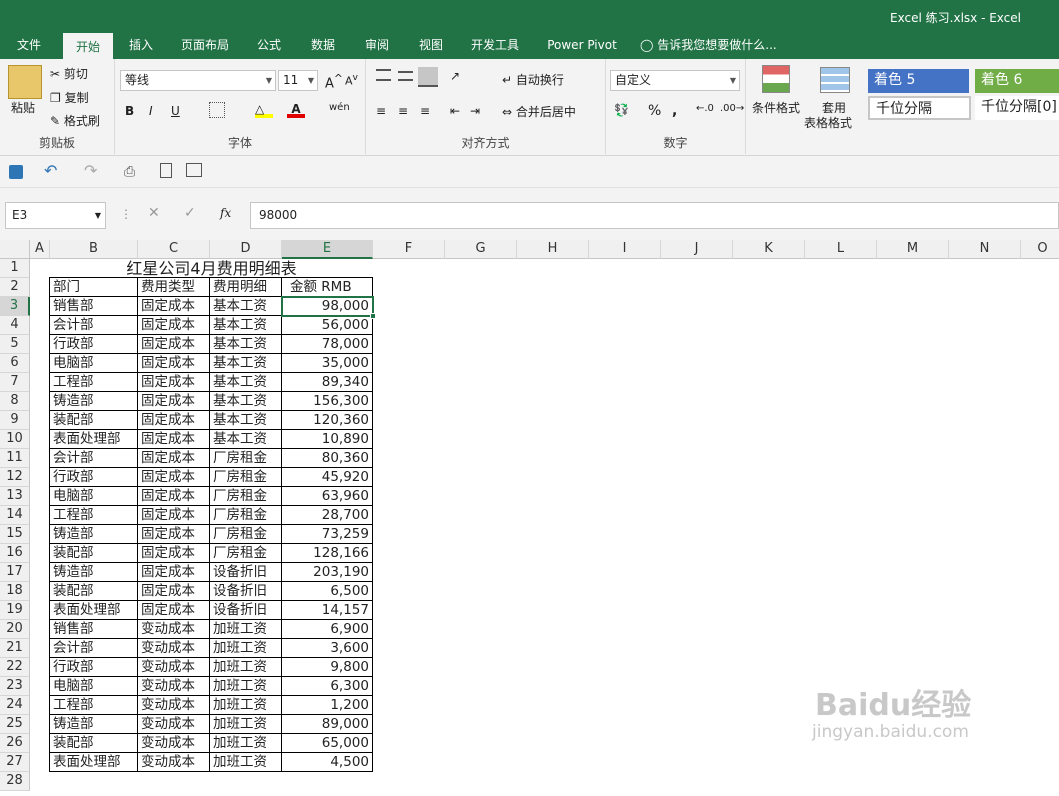 This screenshot has height=796, width=1059. What do you see at coordinates (15, 610) in the screenshot?
I see `row-header-19: 19` at bounding box center [15, 610].